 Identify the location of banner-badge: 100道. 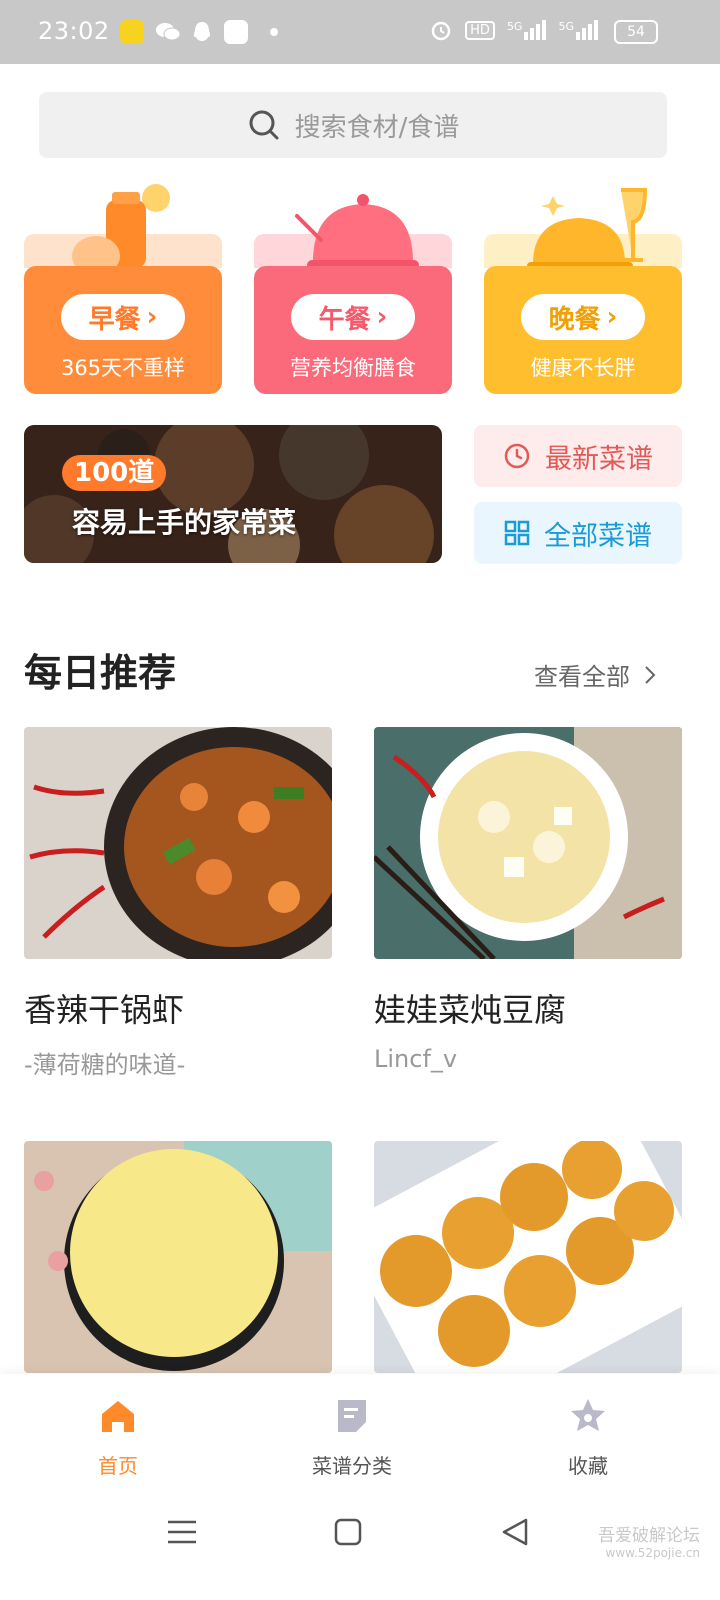
(114, 473).